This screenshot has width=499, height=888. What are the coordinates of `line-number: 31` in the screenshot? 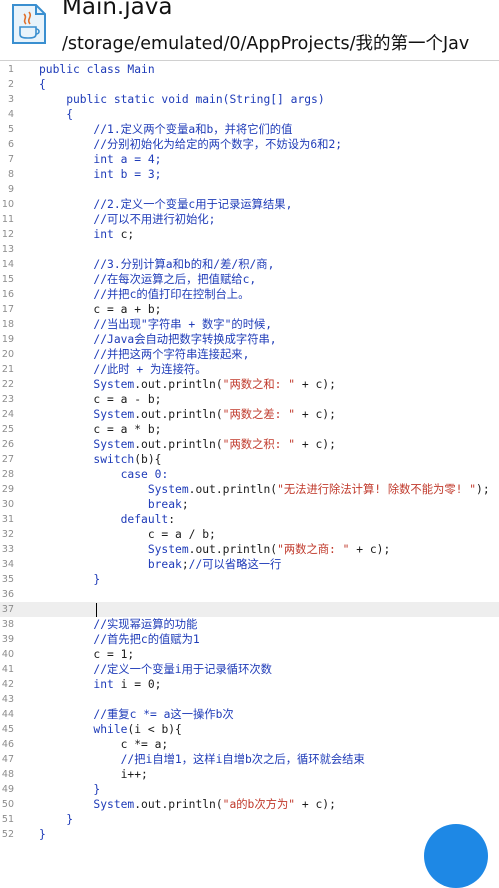 It's located at (7, 519).